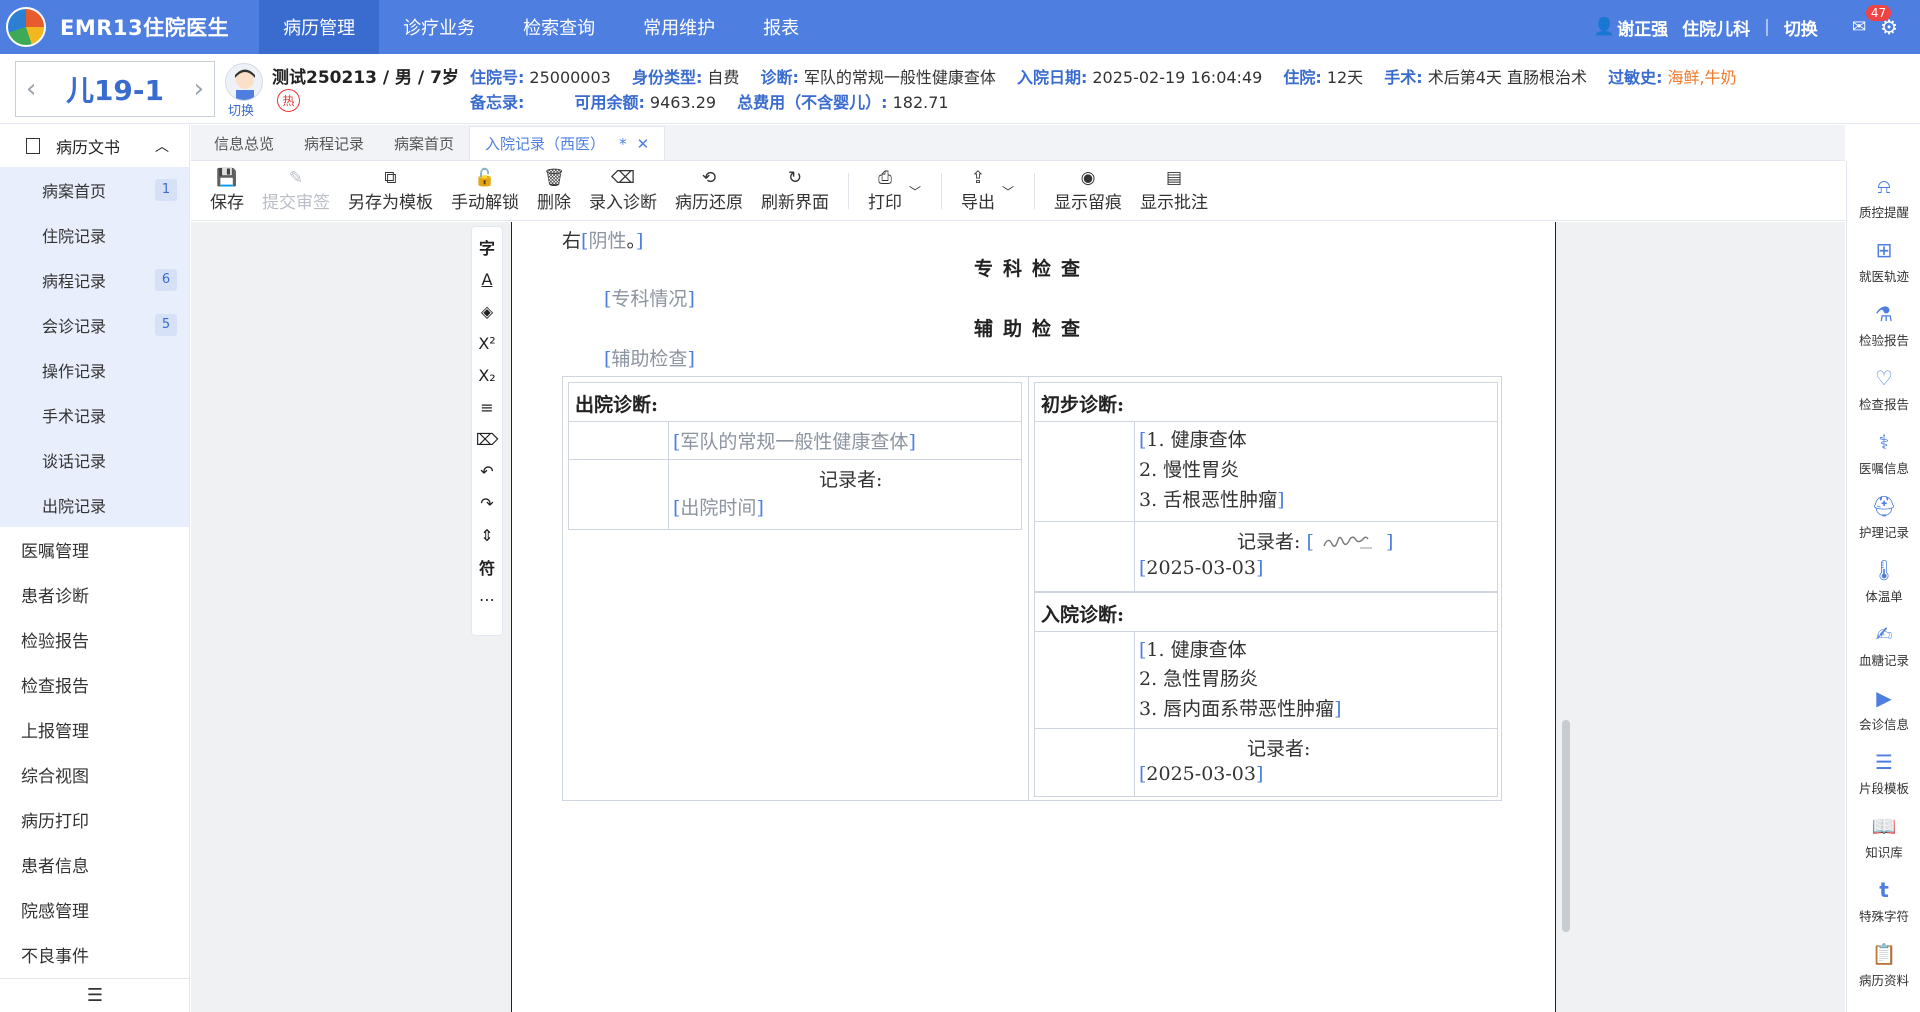 The width and height of the screenshot is (1920, 1012). Describe the element at coordinates (487, 311) in the screenshot. I see `fill-color-icon: ◈` at that location.